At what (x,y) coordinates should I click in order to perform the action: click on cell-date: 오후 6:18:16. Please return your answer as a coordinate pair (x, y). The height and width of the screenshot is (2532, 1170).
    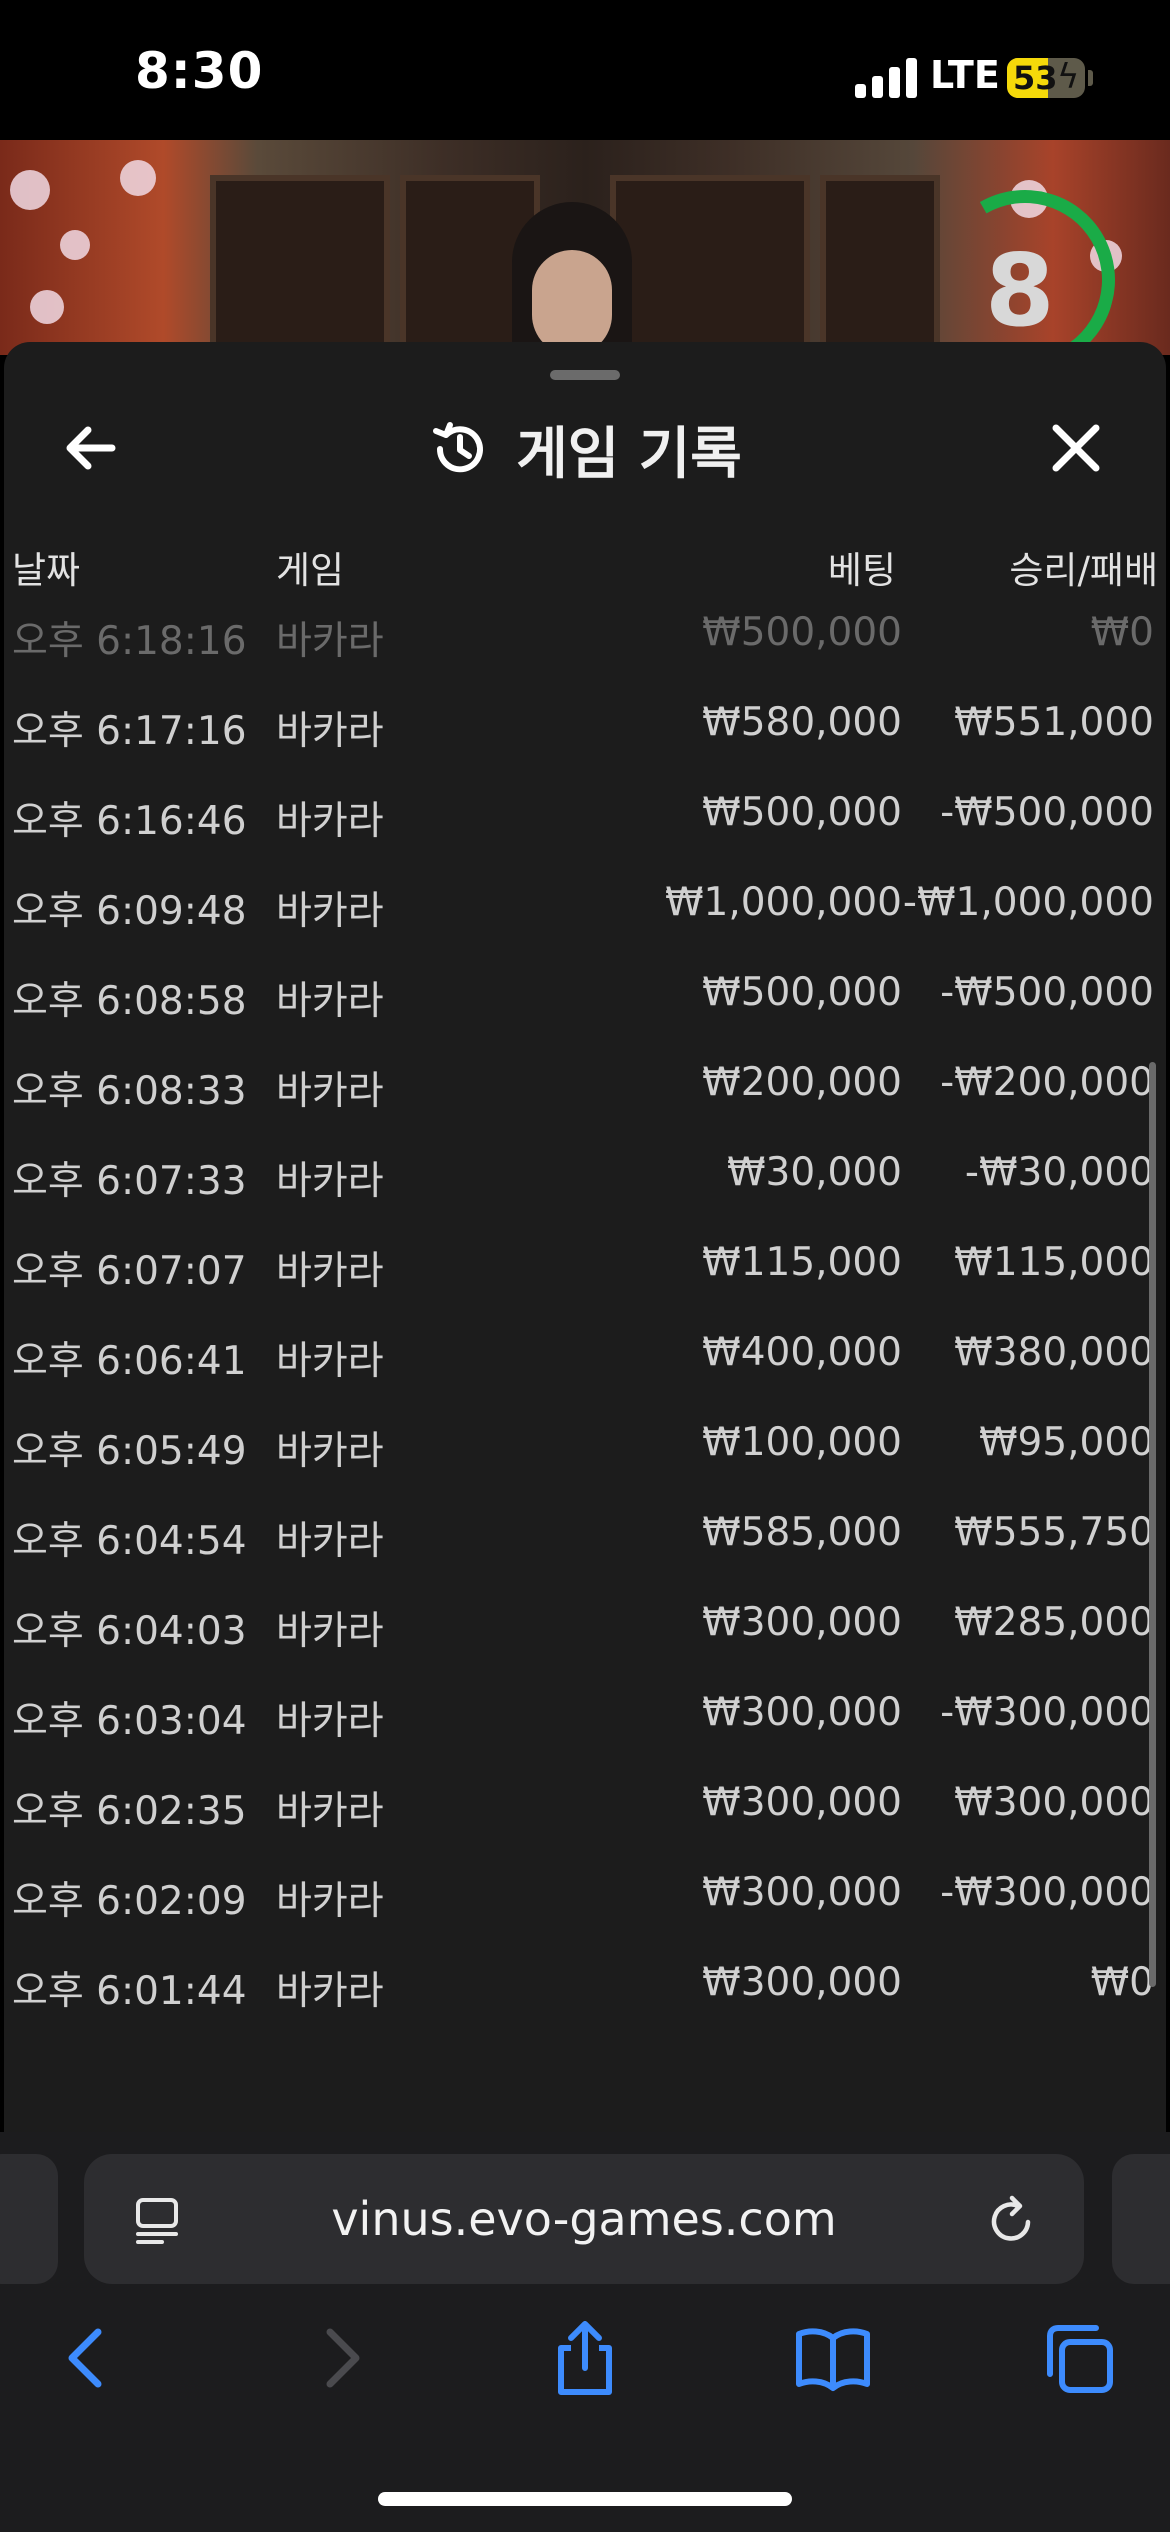
    Looking at the image, I should click on (129, 641).